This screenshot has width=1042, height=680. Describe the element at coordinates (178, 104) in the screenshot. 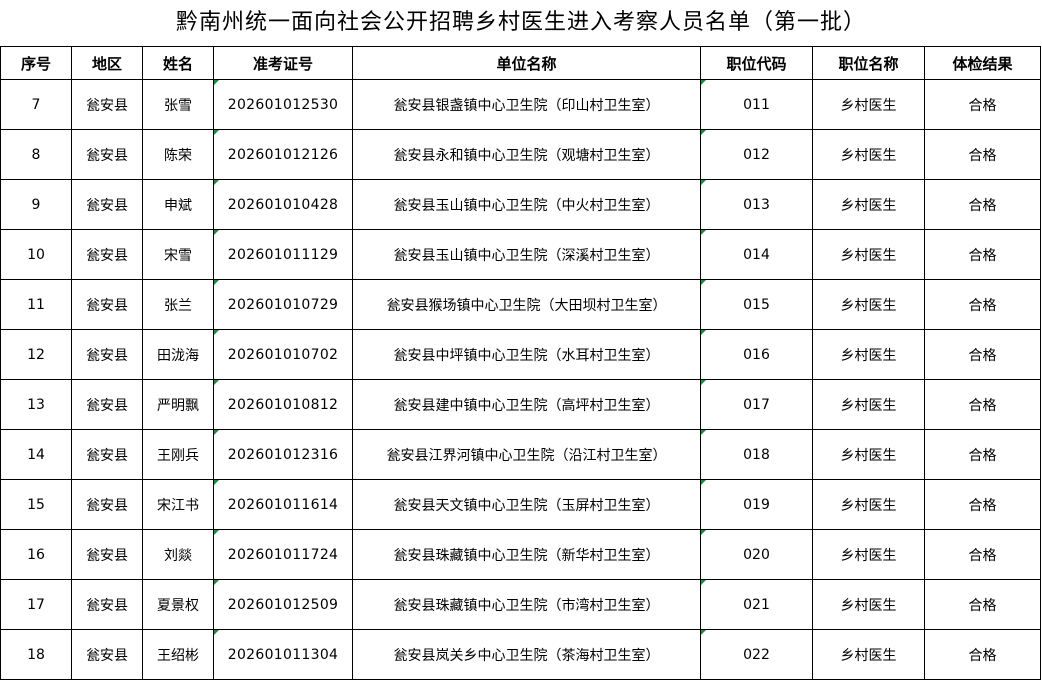

I see `cell-name: 张雪` at that location.